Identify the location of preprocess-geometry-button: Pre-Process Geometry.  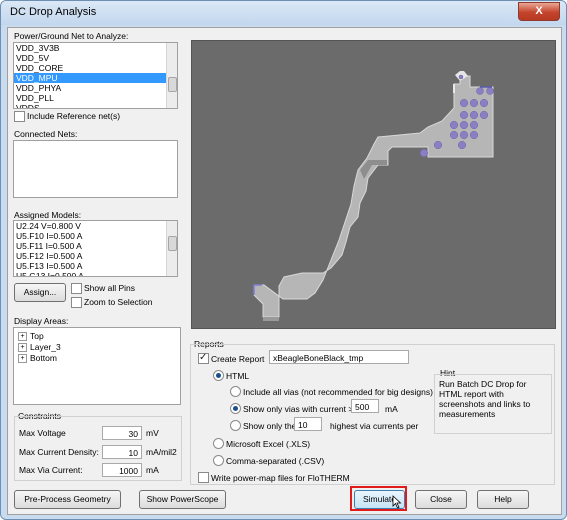
(67, 499).